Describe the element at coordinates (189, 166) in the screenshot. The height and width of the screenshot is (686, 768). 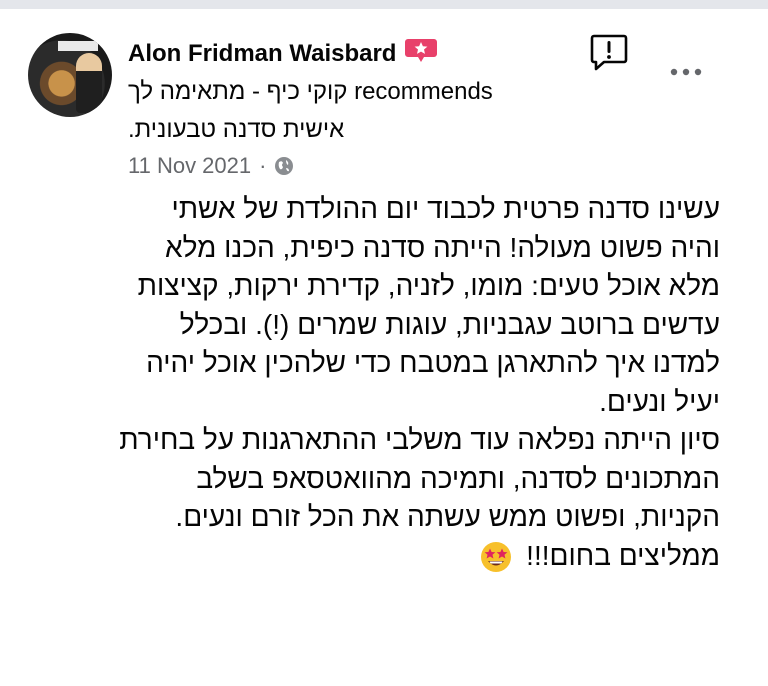
I see `post-date: 11 Nov 2021` at that location.